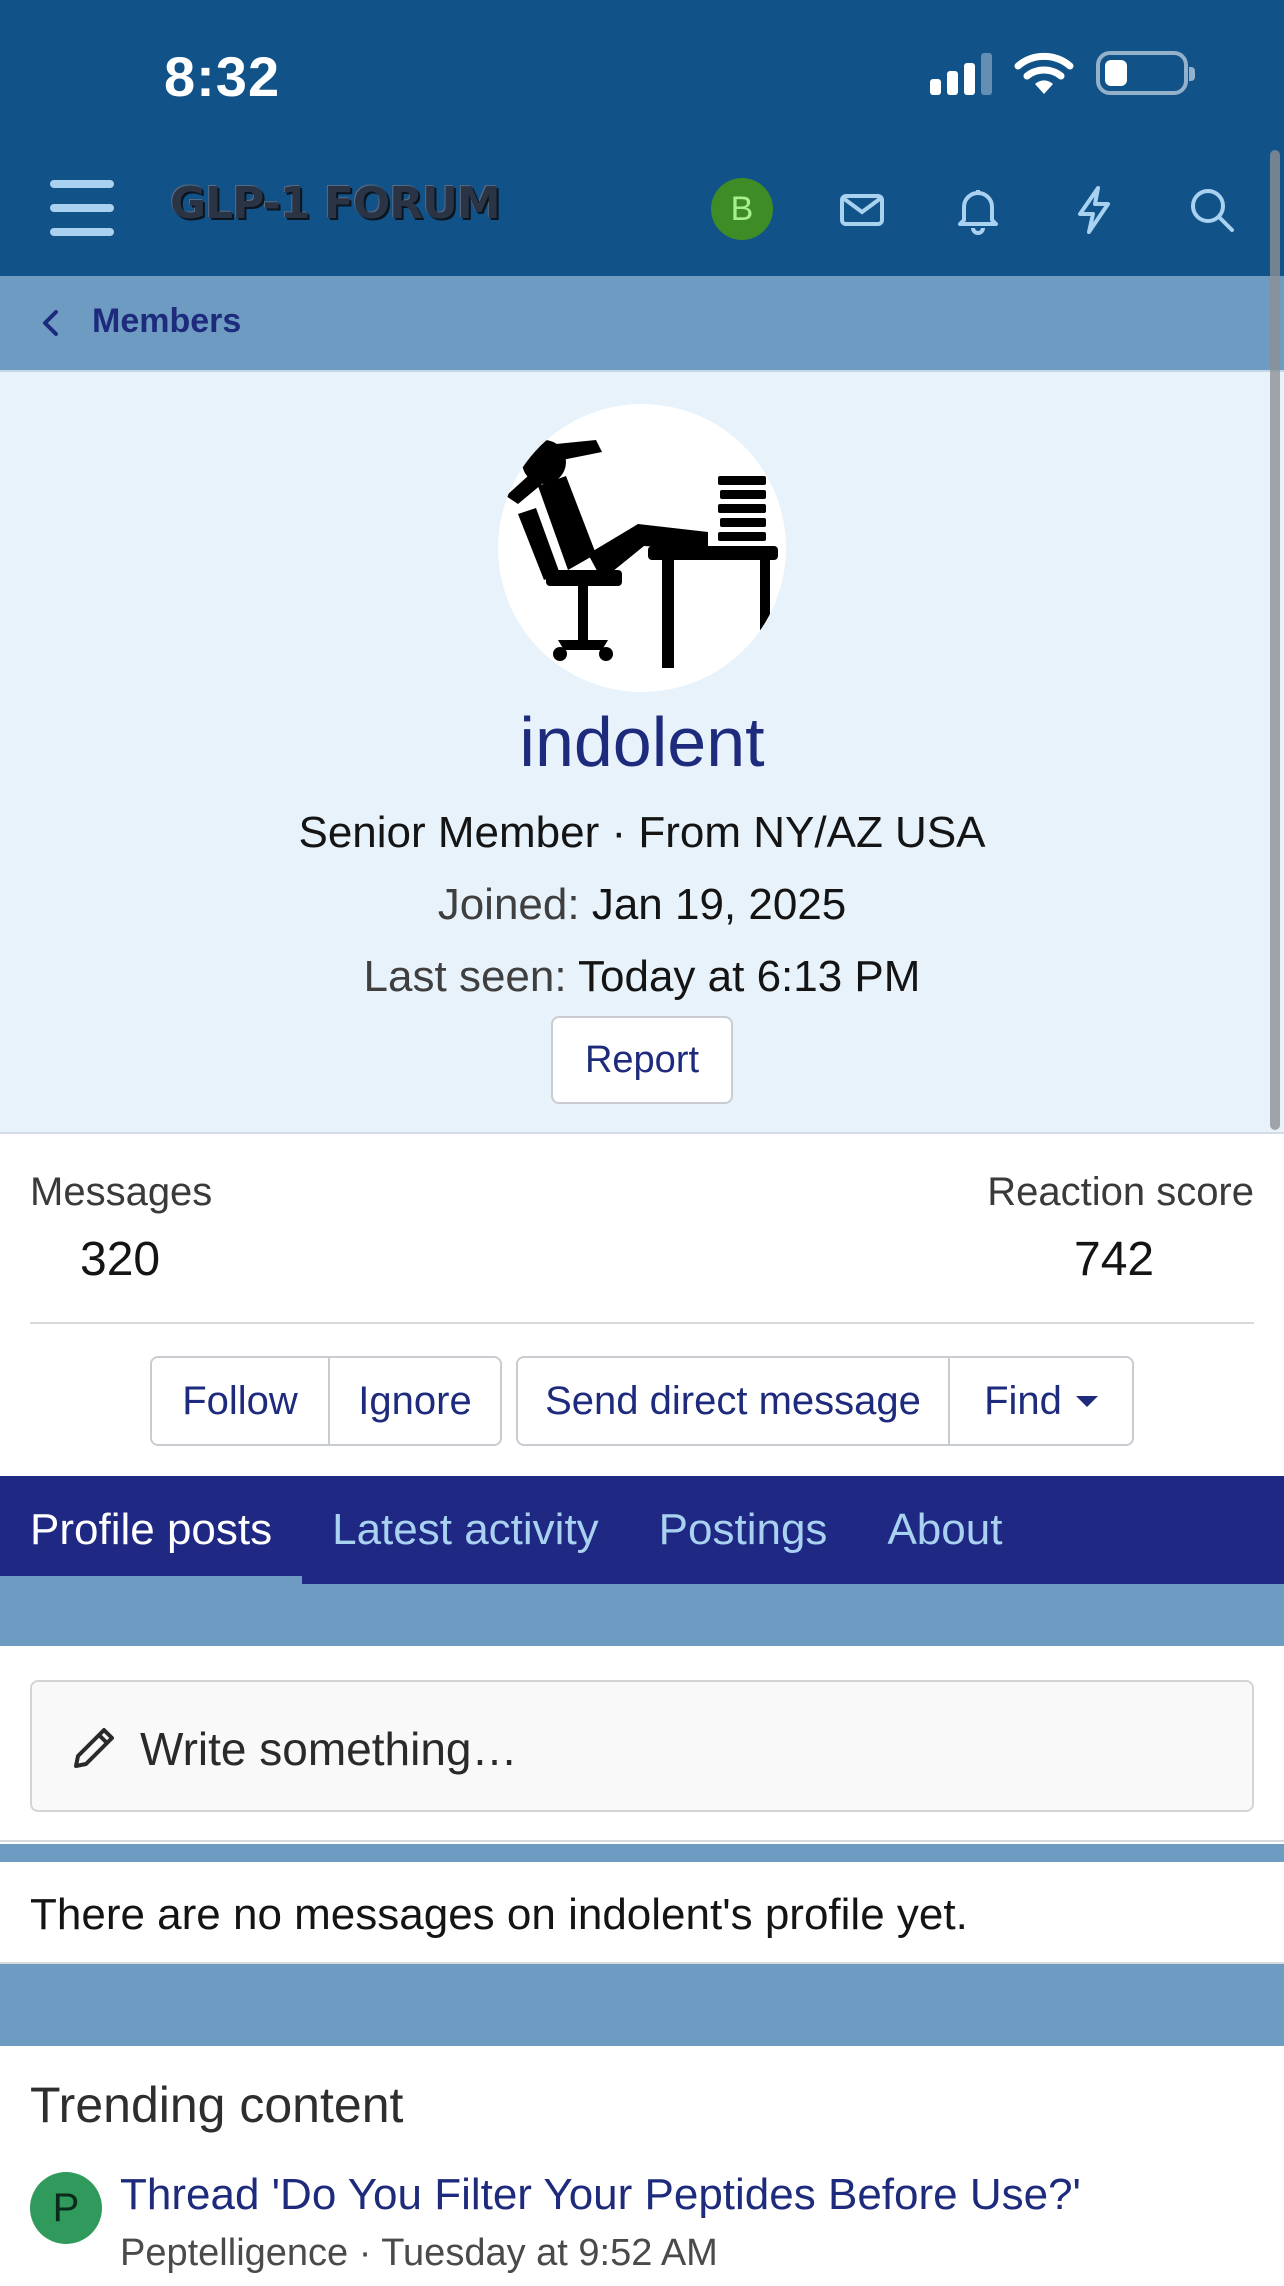  I want to click on messages-label: Messages, so click(121, 1192).